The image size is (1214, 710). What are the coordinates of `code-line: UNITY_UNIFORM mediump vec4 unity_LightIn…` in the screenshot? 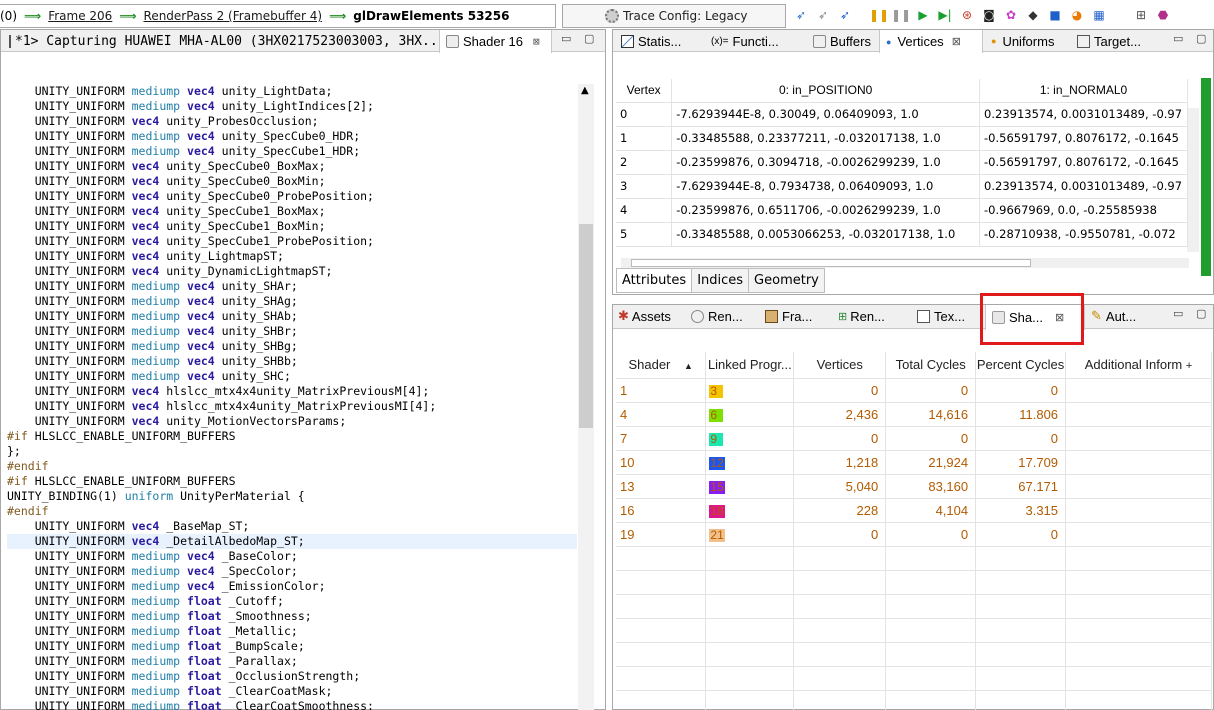 It's located at (292, 106).